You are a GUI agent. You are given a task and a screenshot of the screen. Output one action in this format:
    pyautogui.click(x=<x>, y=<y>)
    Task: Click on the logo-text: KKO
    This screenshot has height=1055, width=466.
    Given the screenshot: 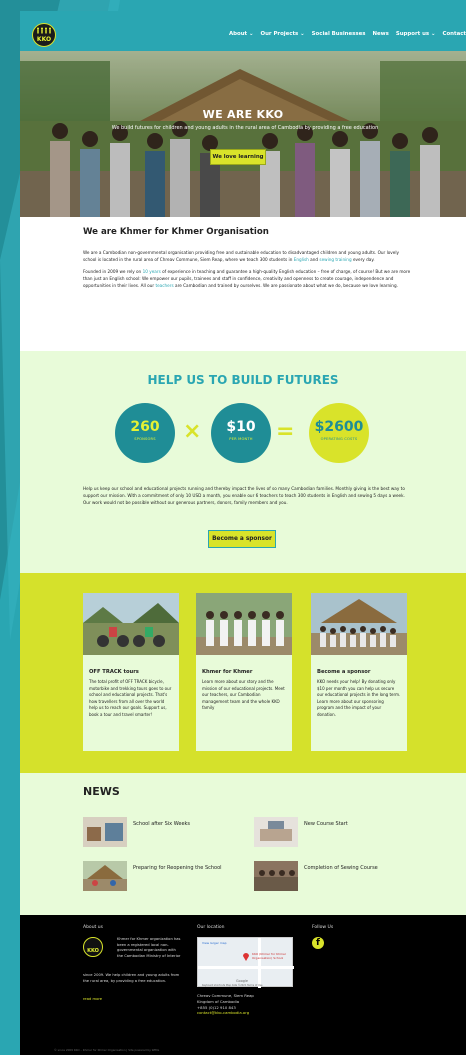 What is the action you would take?
    pyautogui.click(x=44, y=39)
    